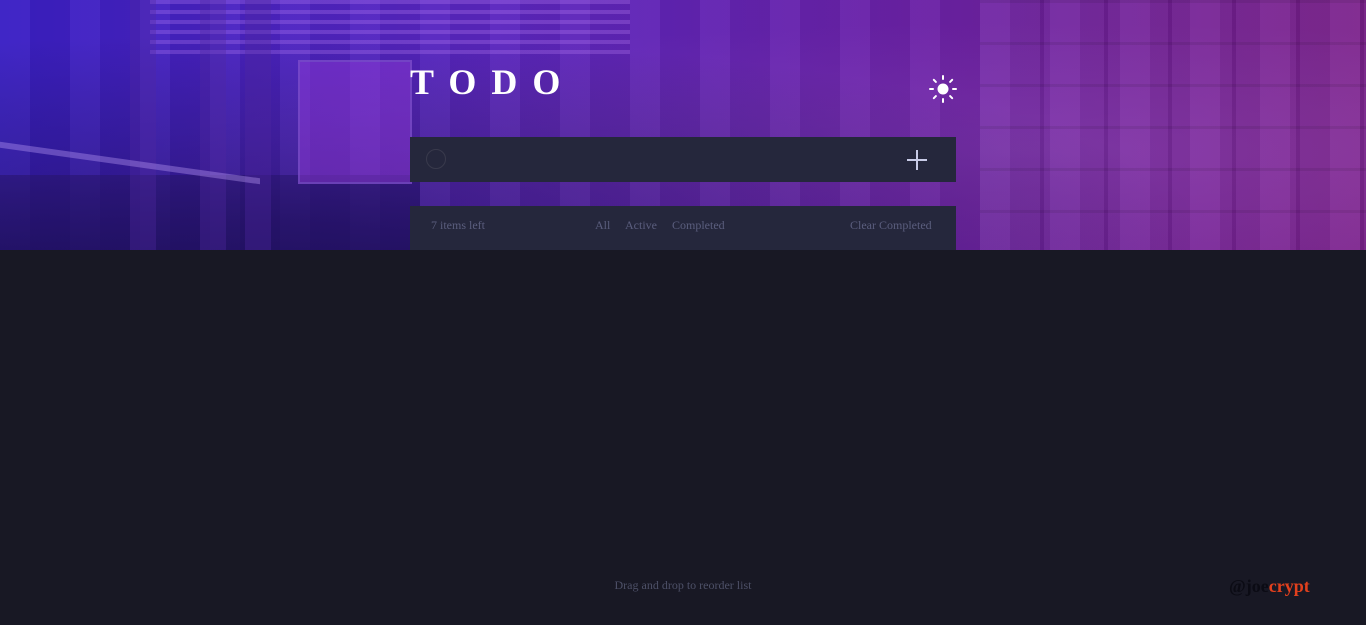 This screenshot has width=1366, height=625. I want to click on new-todo-bar, so click(683, 159).